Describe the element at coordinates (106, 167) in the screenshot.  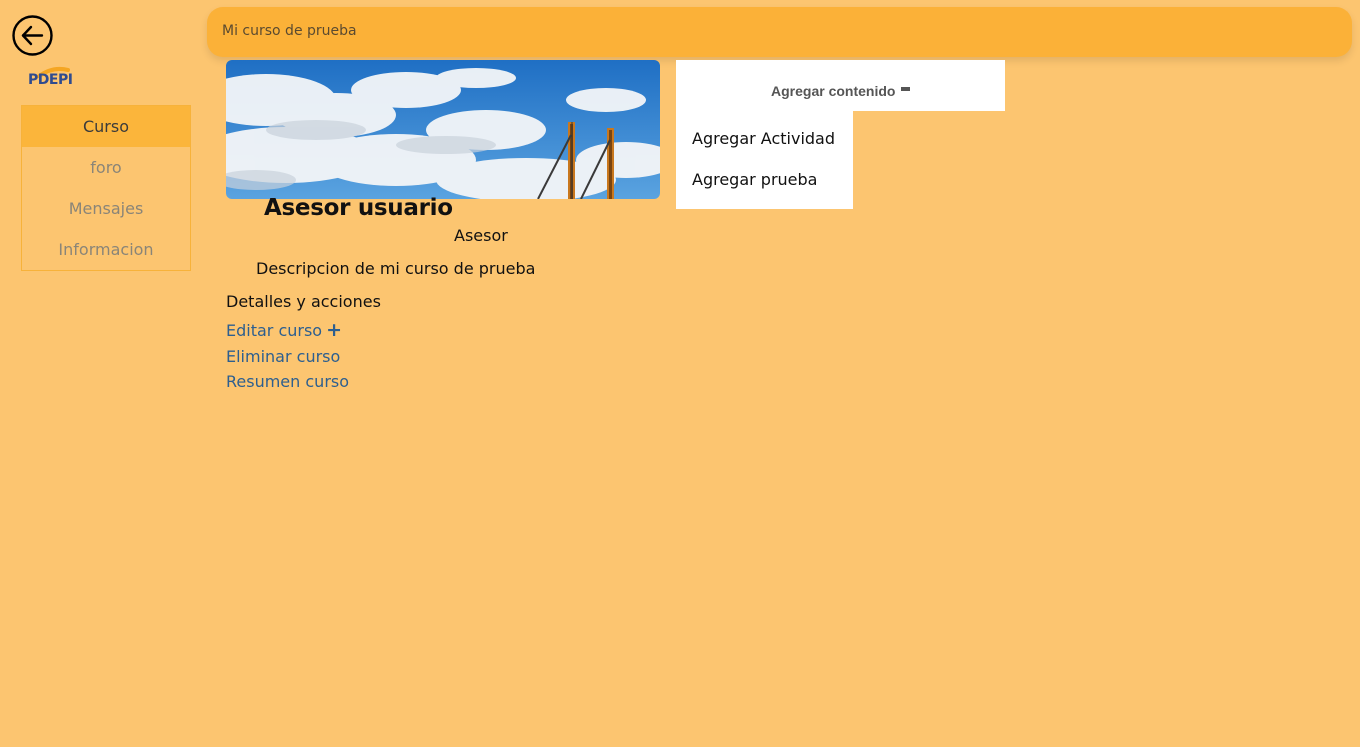
I see `sidebar-item-foro: foro` at that location.